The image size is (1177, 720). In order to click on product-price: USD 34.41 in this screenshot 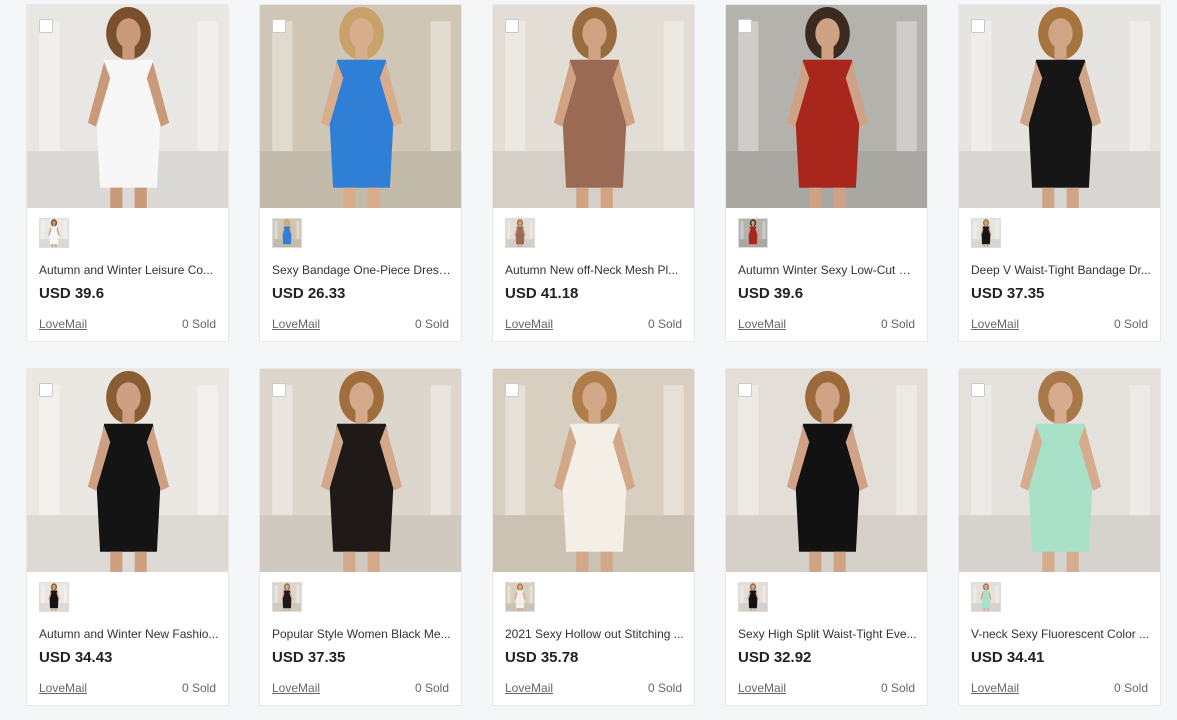, I will do `click(1008, 657)`.